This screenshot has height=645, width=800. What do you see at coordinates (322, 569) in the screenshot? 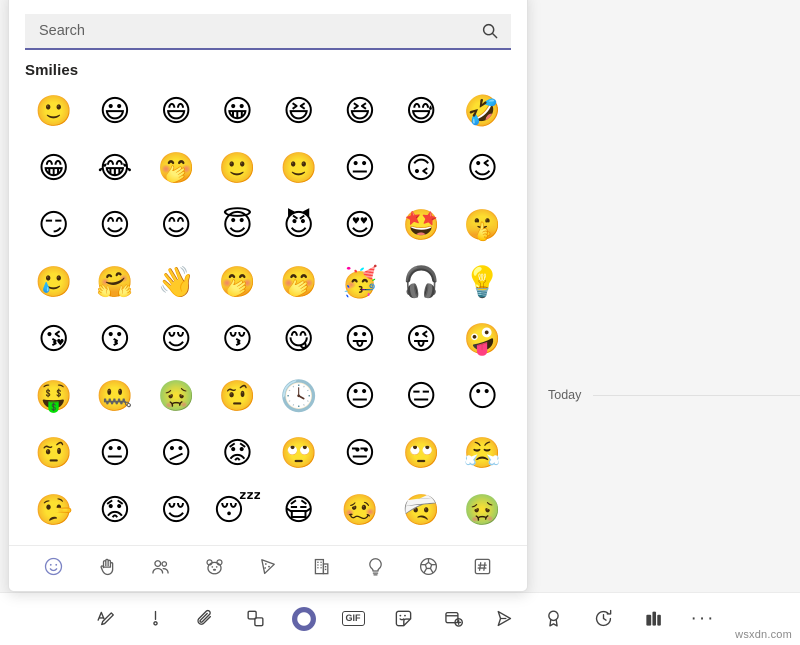
I see `tab-travel-places` at bounding box center [322, 569].